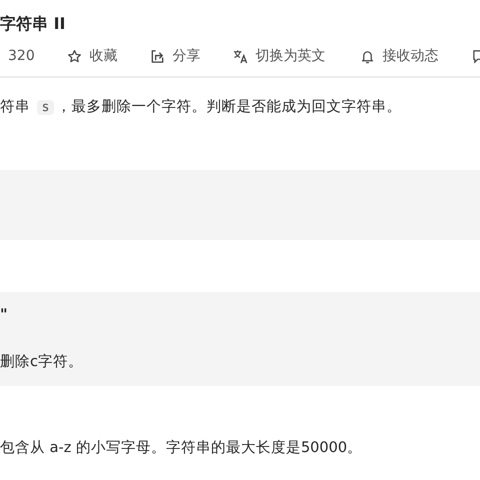 Image resolution: width=480 pixels, height=480 pixels. Describe the element at coordinates (15, 107) in the screenshot. I see `description-text: 符串` at that location.